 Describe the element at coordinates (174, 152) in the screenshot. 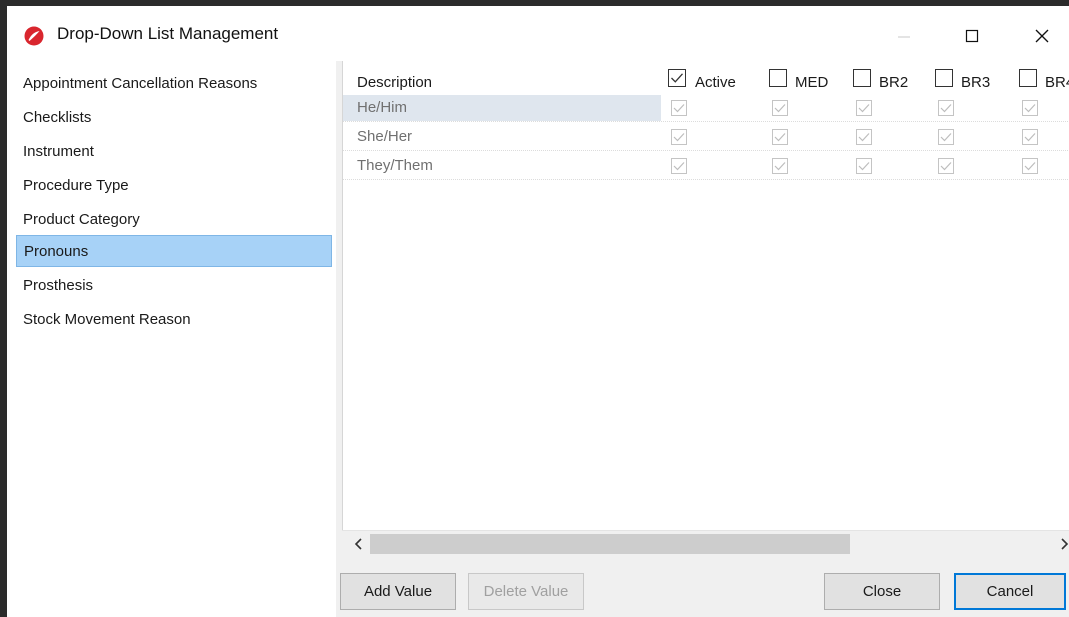

I see `sidebar-item-instrument: Instrument` at that location.